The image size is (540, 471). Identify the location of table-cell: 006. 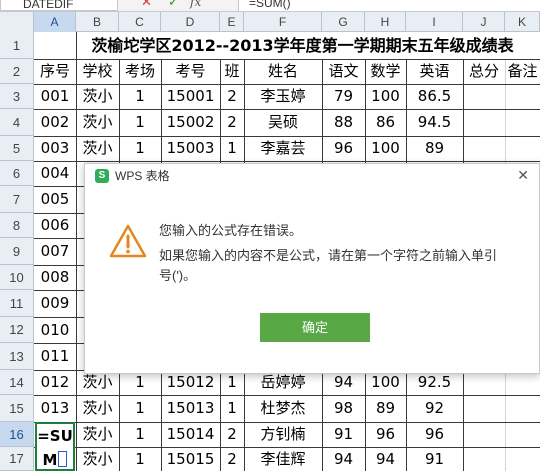
(55, 225).